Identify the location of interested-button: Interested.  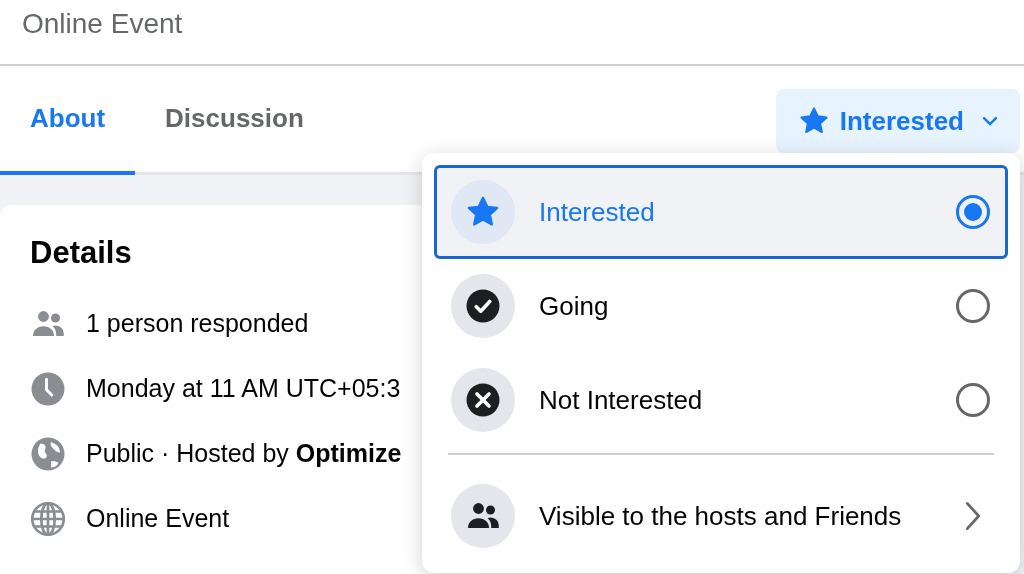
(897, 121).